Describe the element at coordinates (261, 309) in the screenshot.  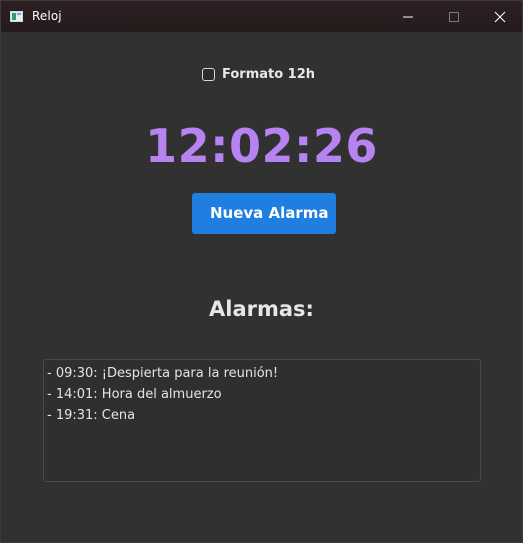
I see `alarms-heading: Alarmas:` at that location.